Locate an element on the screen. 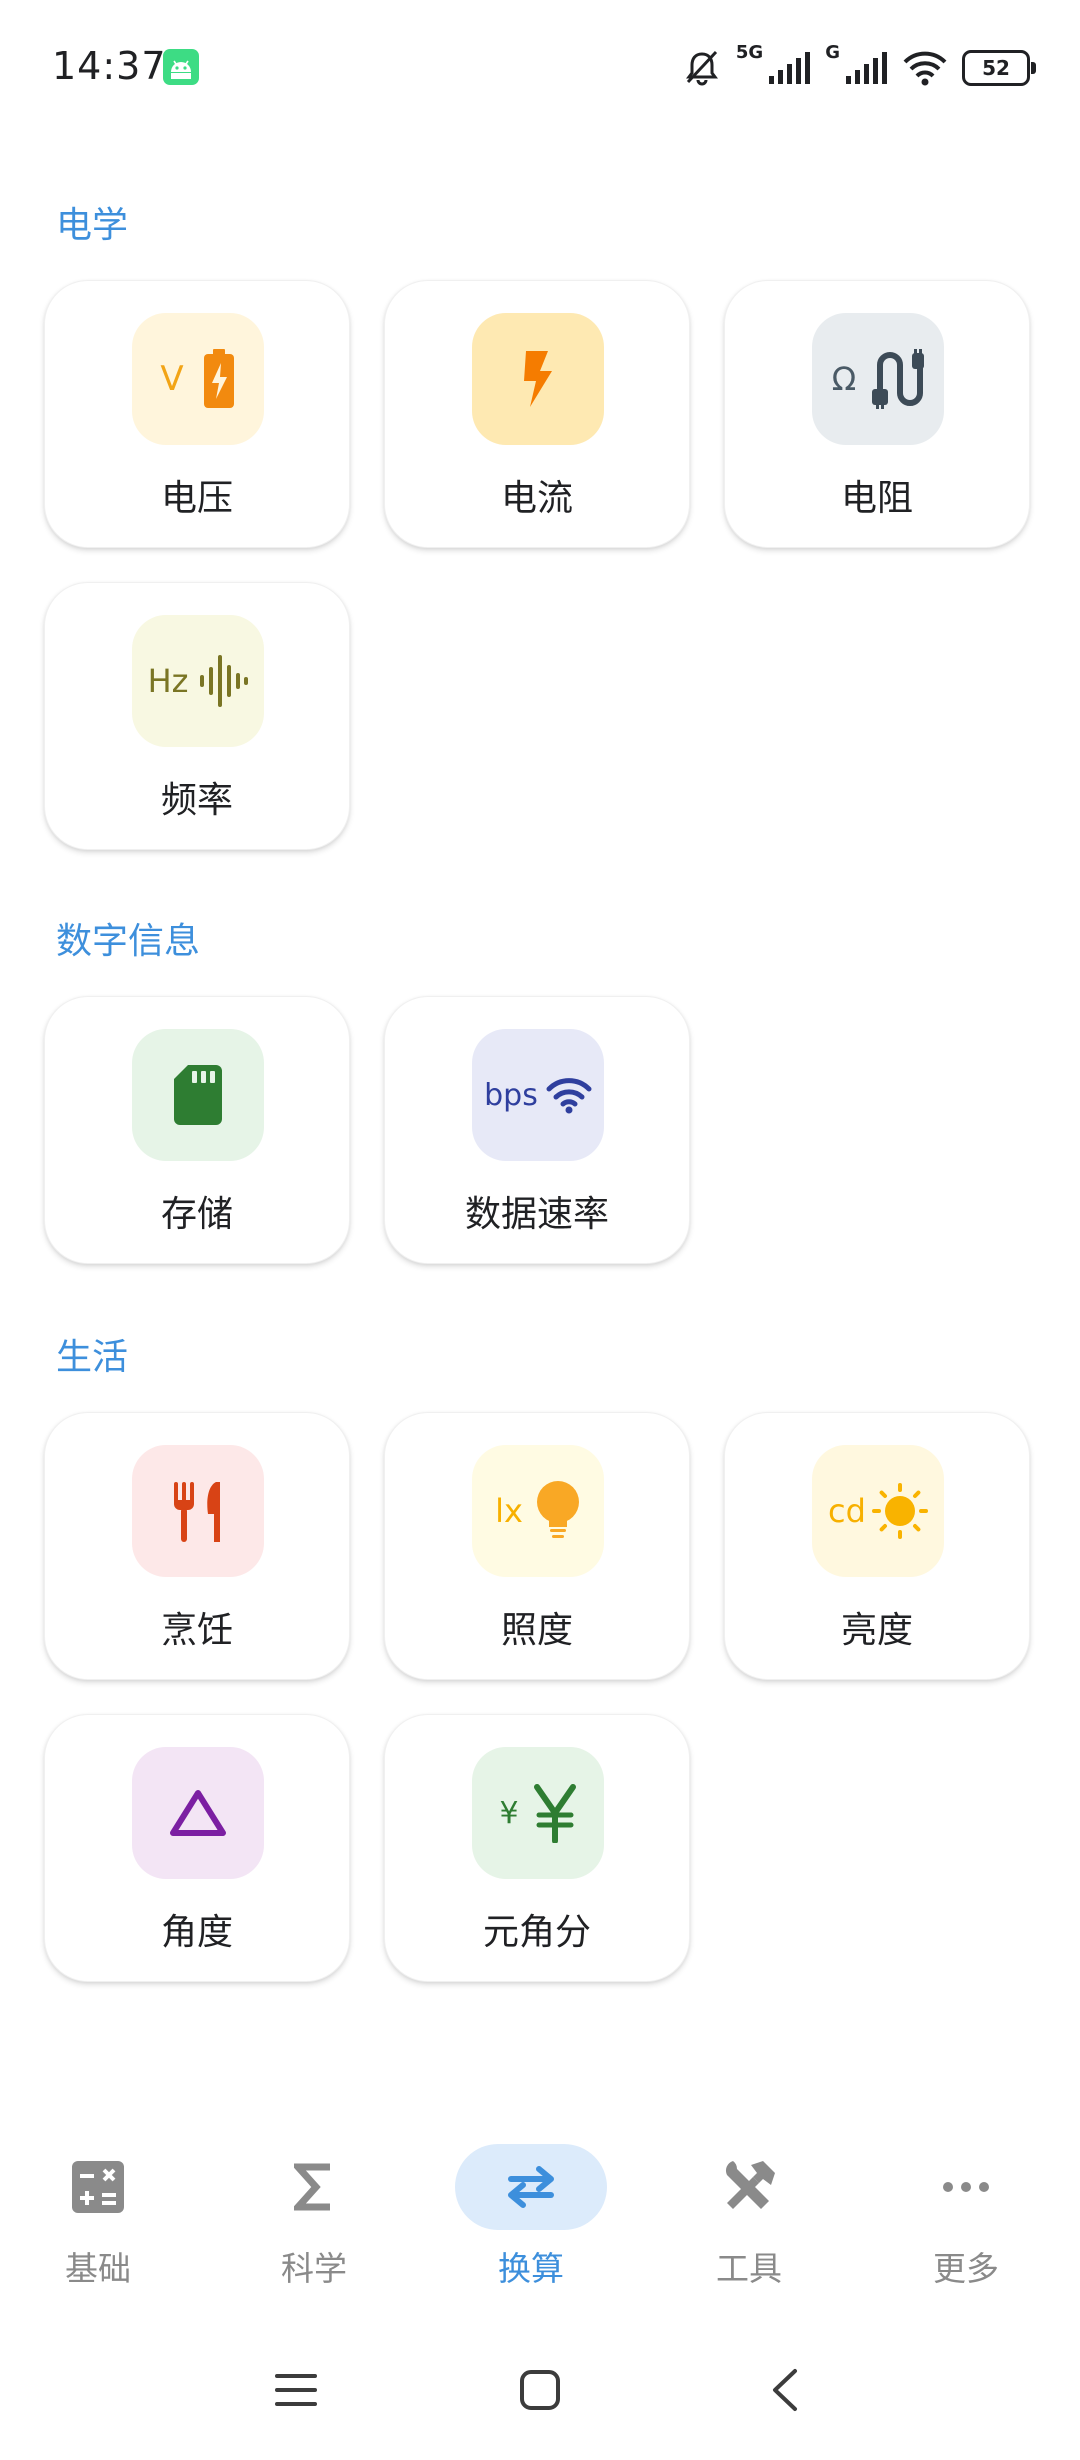 The width and height of the screenshot is (1080, 2460). card-luminance: cd 亮度 is located at coordinates (877, 1546).